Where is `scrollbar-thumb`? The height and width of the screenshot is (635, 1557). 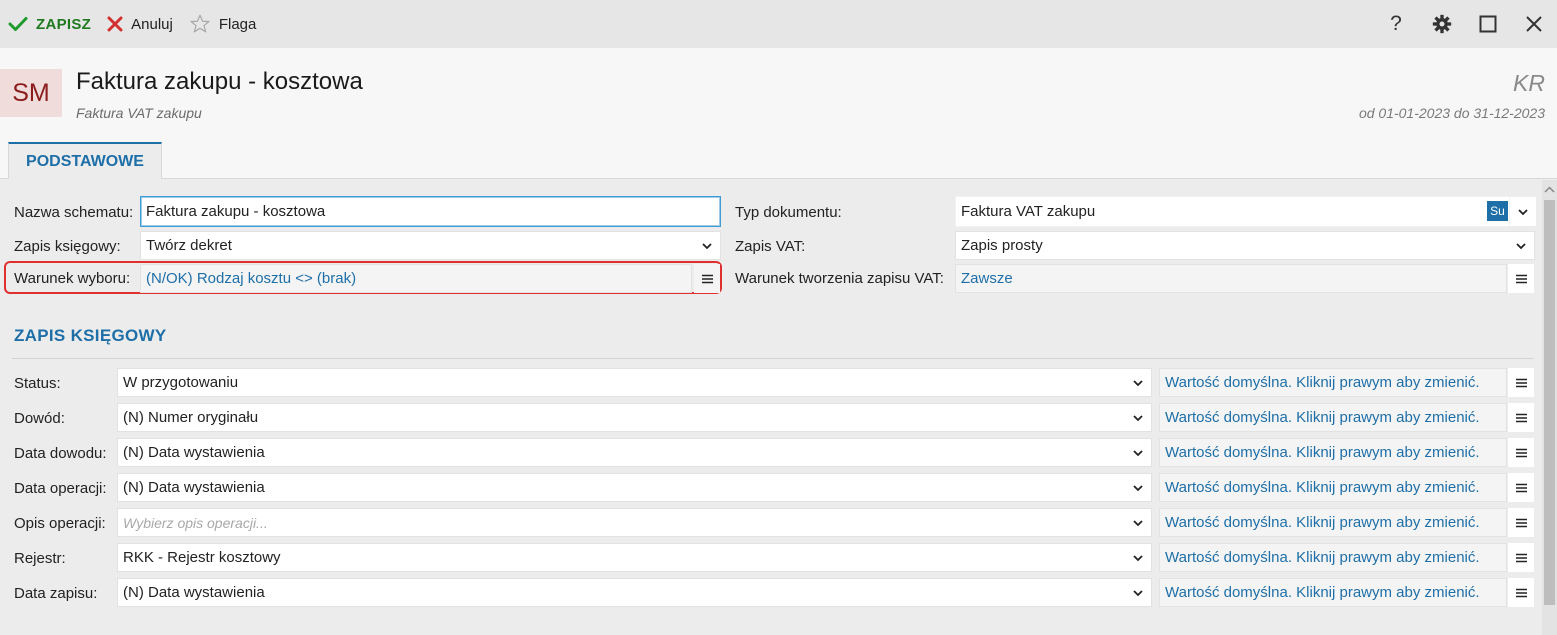 scrollbar-thumb is located at coordinates (1549, 402).